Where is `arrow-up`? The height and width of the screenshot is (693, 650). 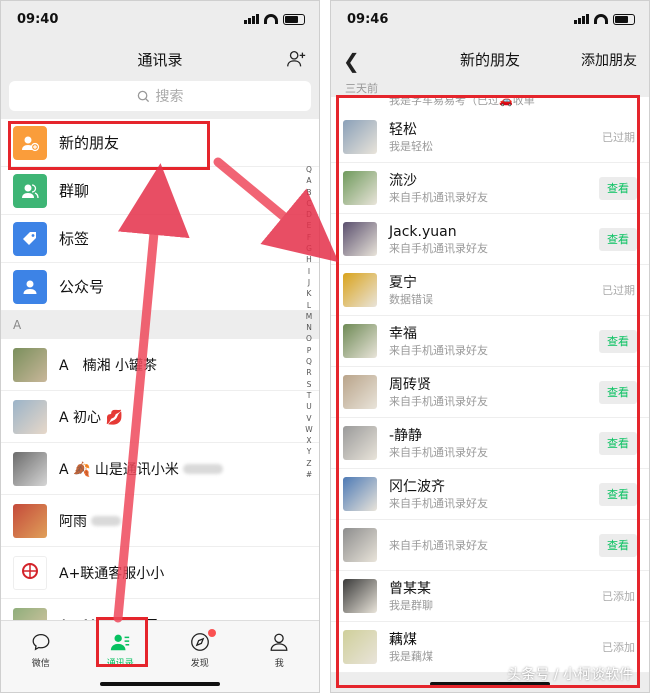
arrow-up is located at coordinates (151, 393).